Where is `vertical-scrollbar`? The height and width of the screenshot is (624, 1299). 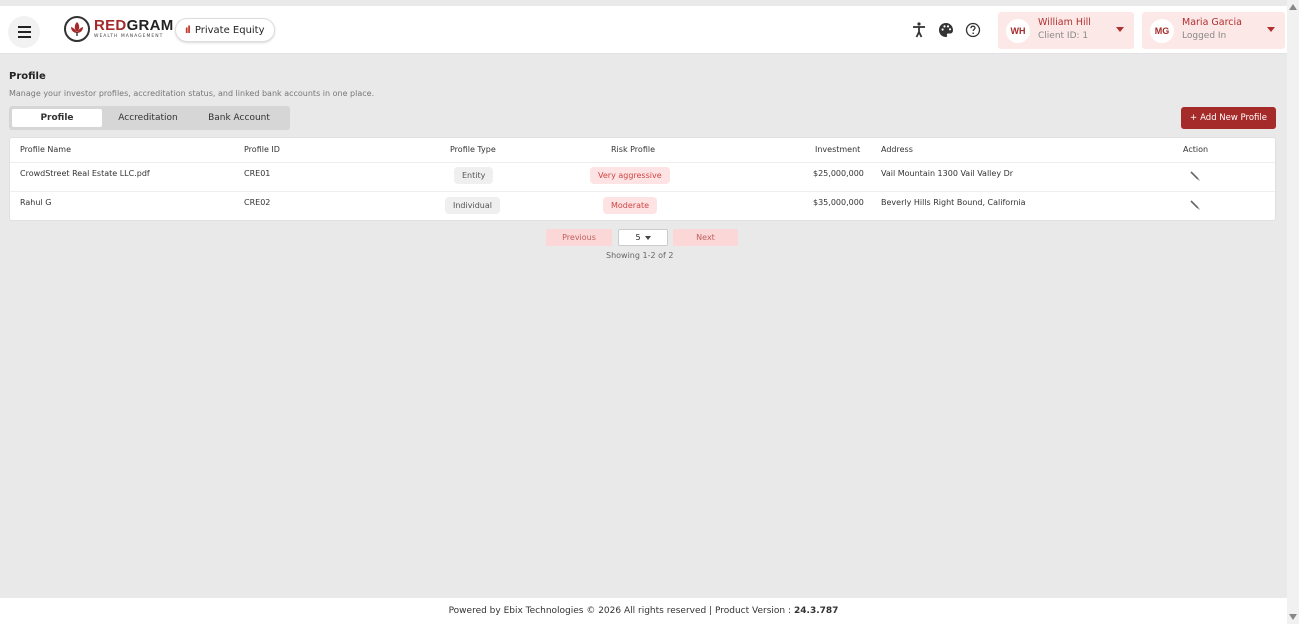
vertical-scrollbar is located at coordinates (1293, 312).